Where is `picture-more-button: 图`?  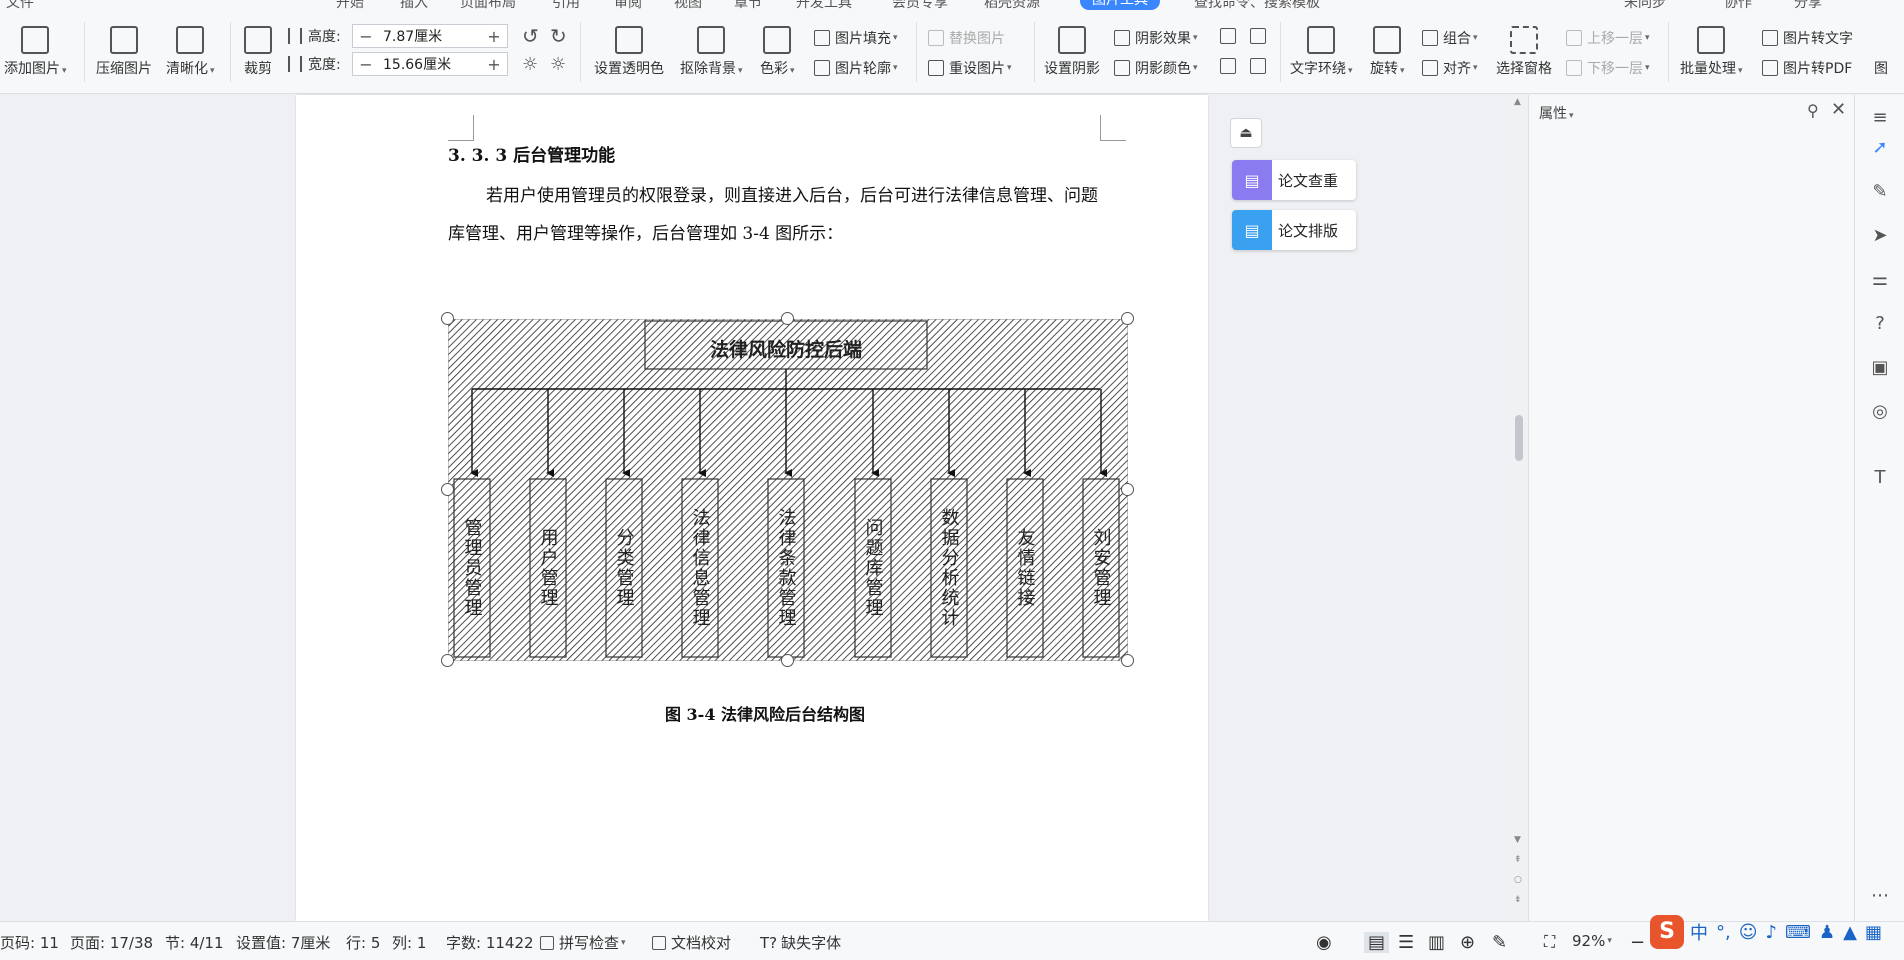
picture-more-button: 图 is located at coordinates (1881, 68).